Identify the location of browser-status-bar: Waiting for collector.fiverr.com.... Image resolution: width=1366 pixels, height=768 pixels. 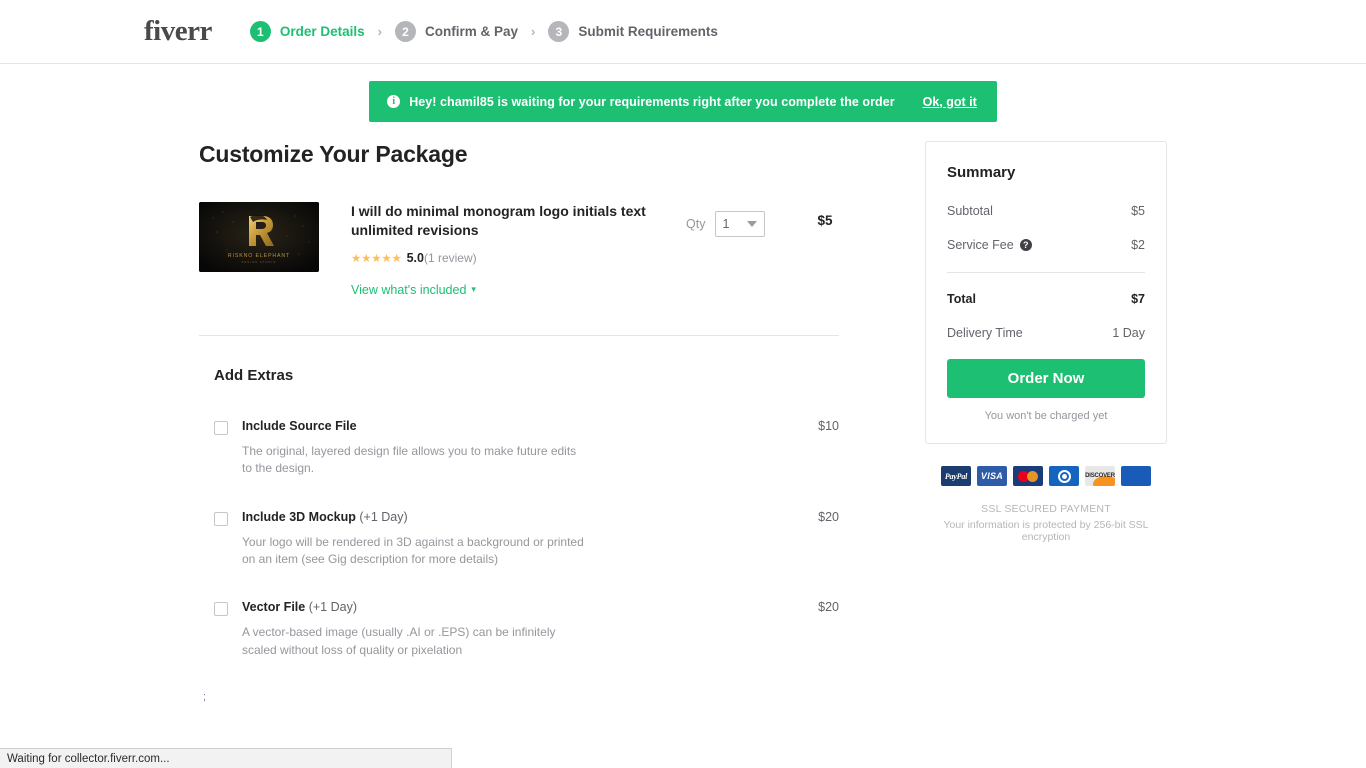
(226, 758).